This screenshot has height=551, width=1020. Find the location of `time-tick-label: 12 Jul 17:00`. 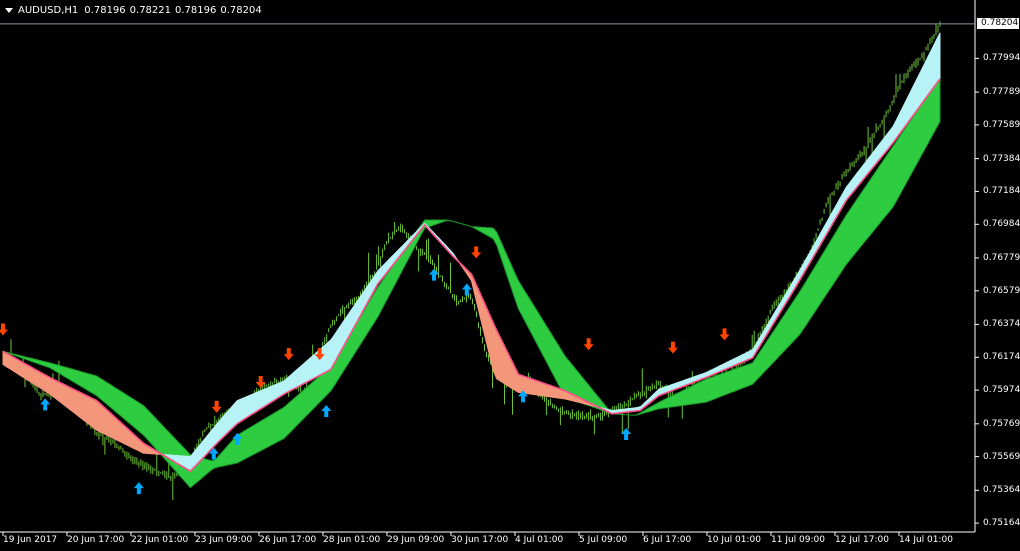

time-tick-label: 12 Jul 17:00 is located at coordinates (862, 540).